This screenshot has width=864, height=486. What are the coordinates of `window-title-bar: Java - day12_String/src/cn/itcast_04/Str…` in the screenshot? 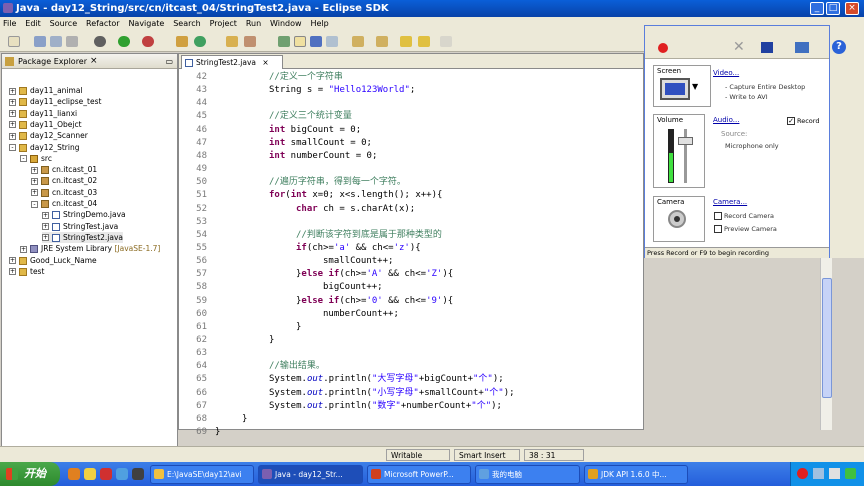 It's located at (432, 8).